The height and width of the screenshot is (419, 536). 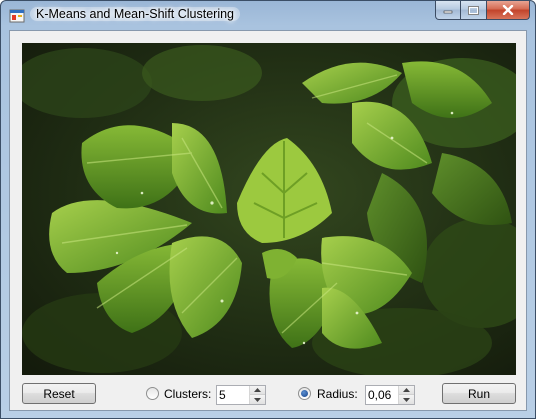 I want to click on caption-buttons, so click(x=482, y=11).